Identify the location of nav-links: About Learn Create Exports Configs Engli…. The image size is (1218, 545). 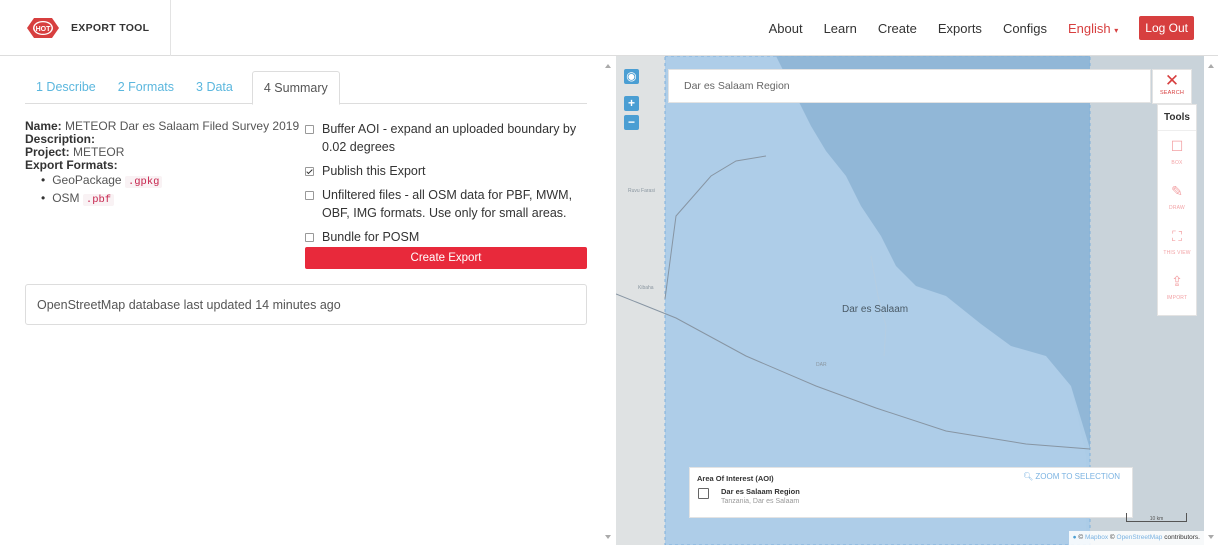
(971, 28).